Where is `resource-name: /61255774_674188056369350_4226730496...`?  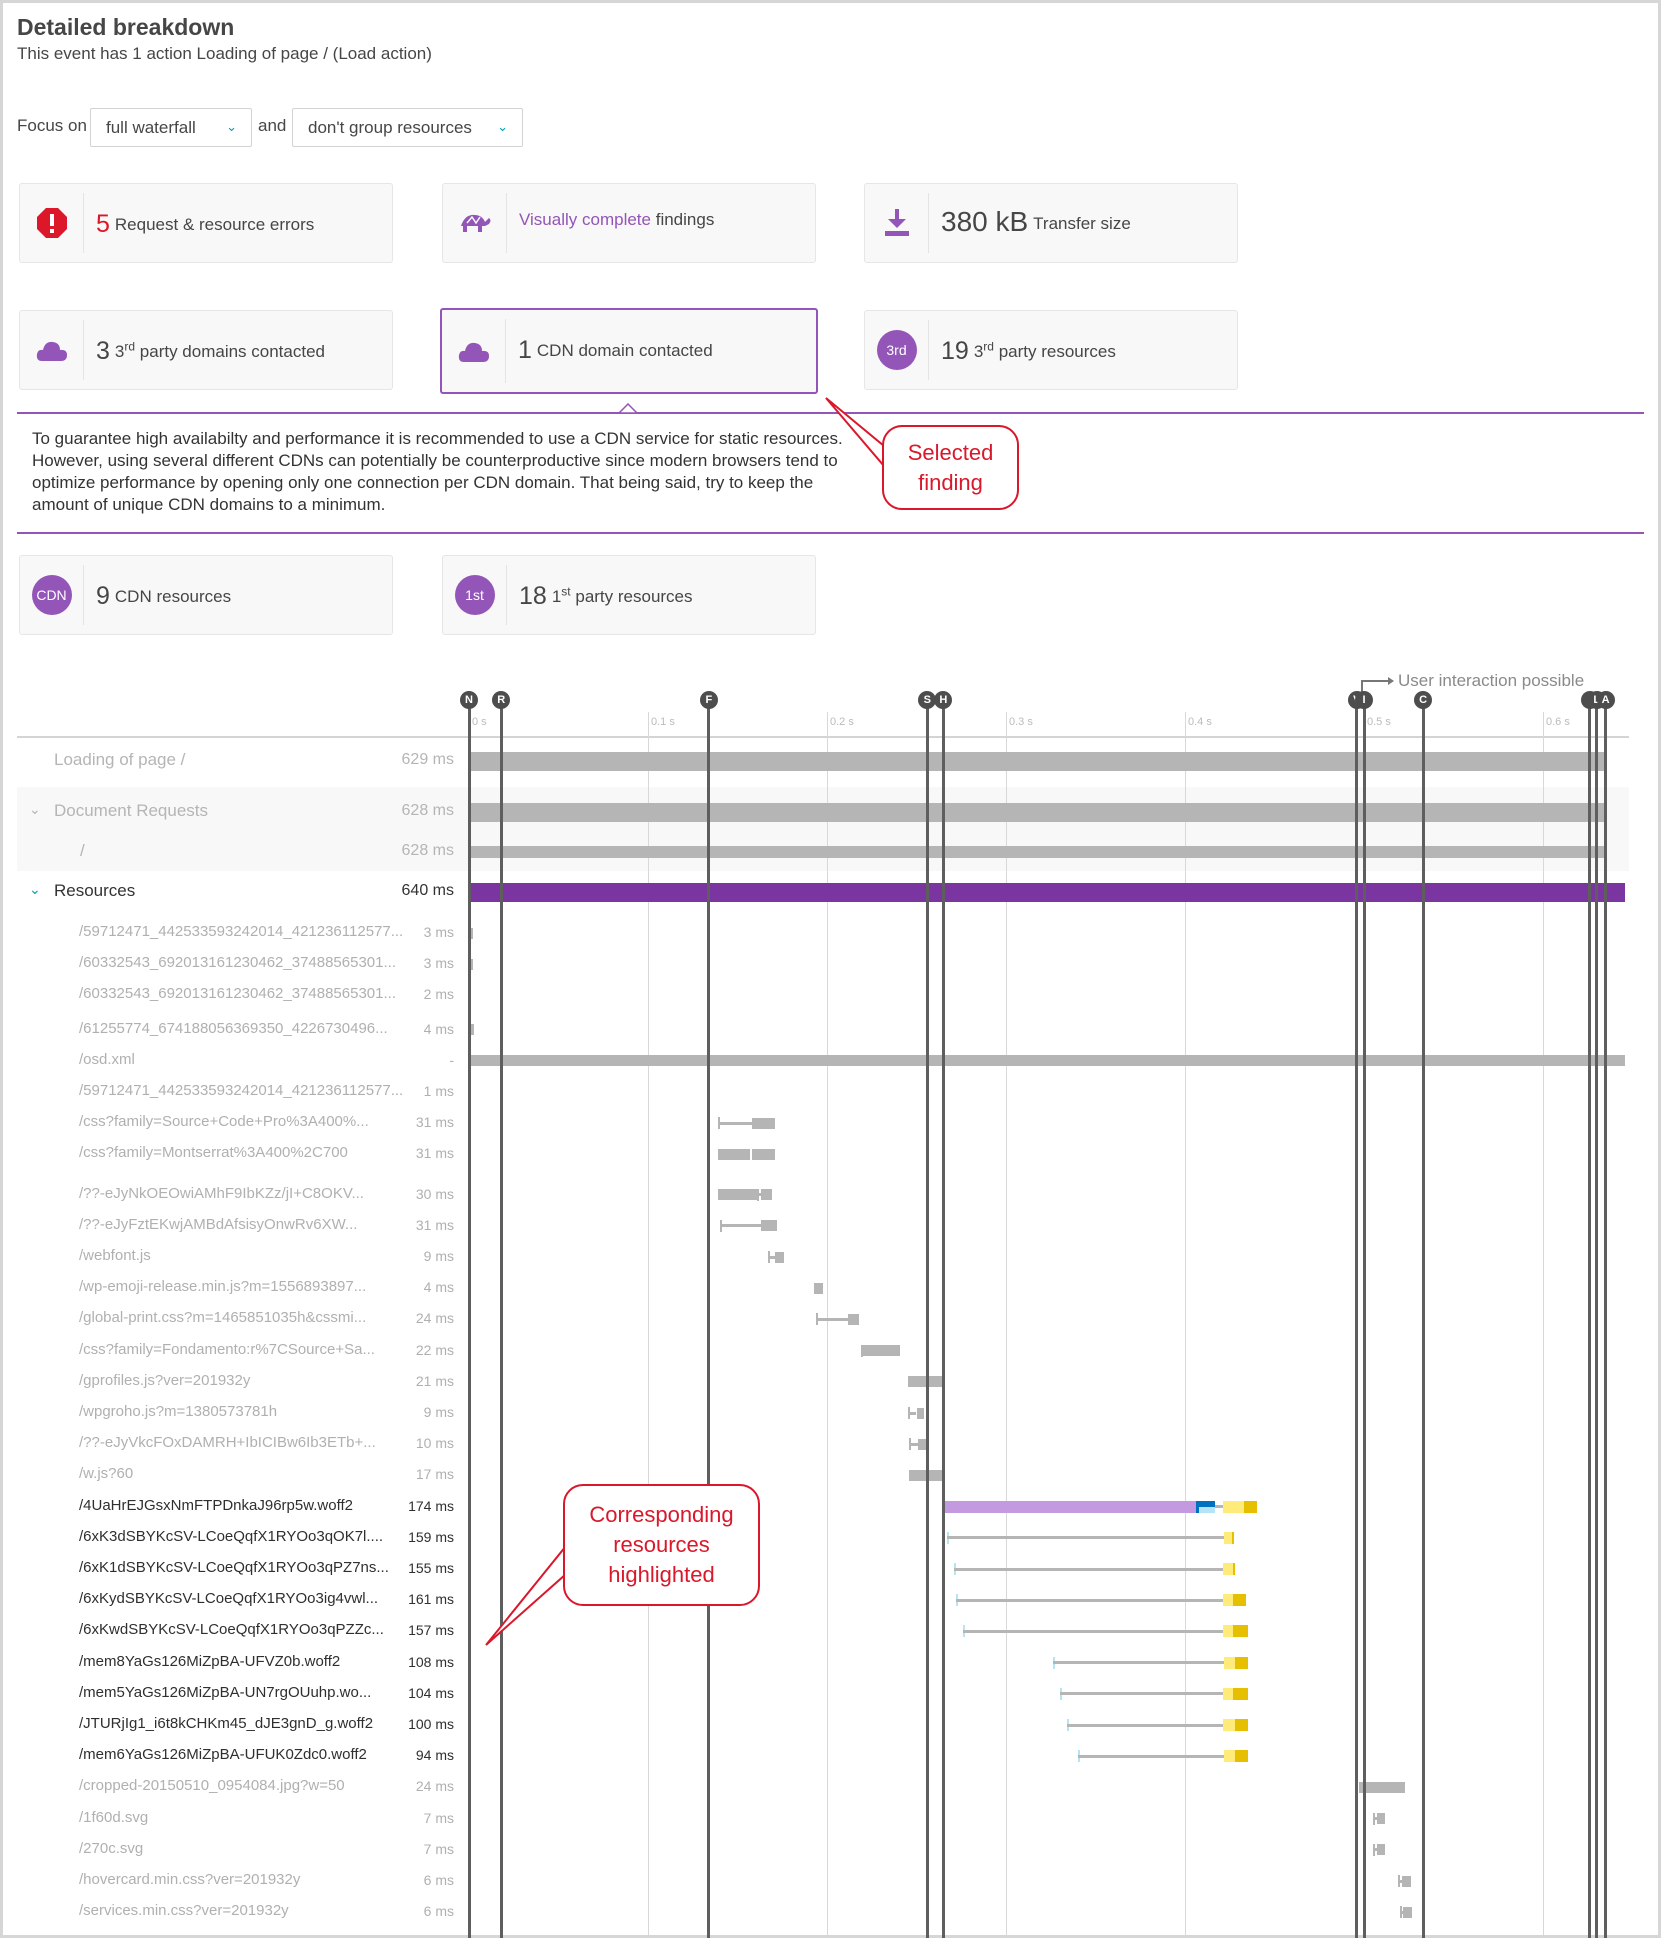 resource-name: /61255774_674188056369350_4226730496... is located at coordinates (233, 1028).